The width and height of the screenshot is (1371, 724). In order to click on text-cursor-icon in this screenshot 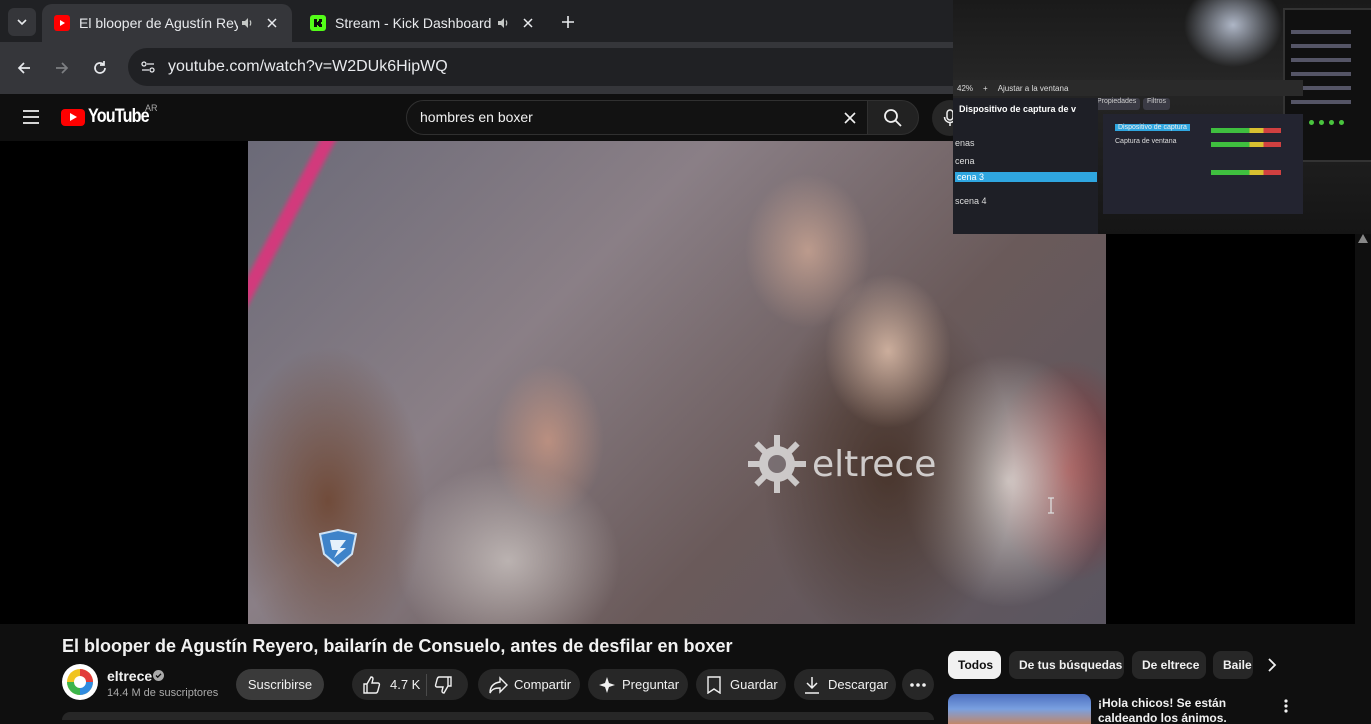, I will do `click(1051, 505)`.